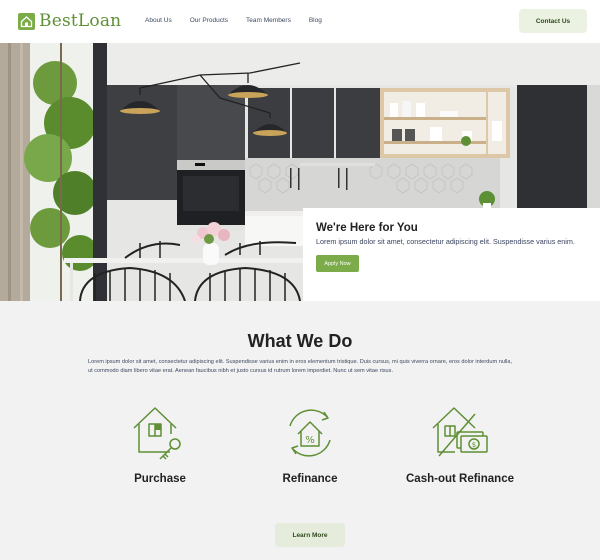  Describe the element at coordinates (310, 479) in the screenshot. I see `service-label: Refinance` at that location.